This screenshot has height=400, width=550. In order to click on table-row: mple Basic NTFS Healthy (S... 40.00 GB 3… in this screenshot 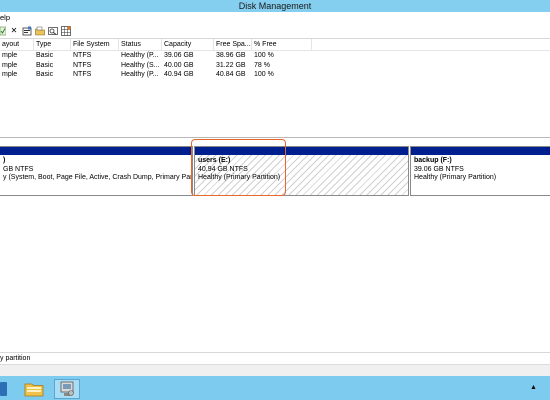, I will do `click(275, 66)`.